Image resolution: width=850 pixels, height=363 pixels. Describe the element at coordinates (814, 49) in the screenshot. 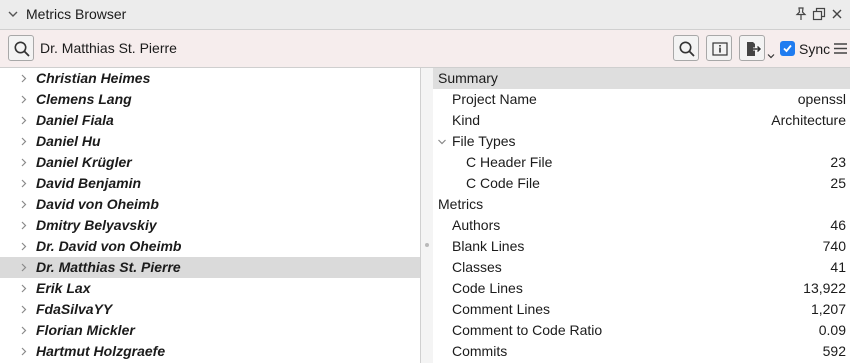

I see `sync-label: Sync` at that location.